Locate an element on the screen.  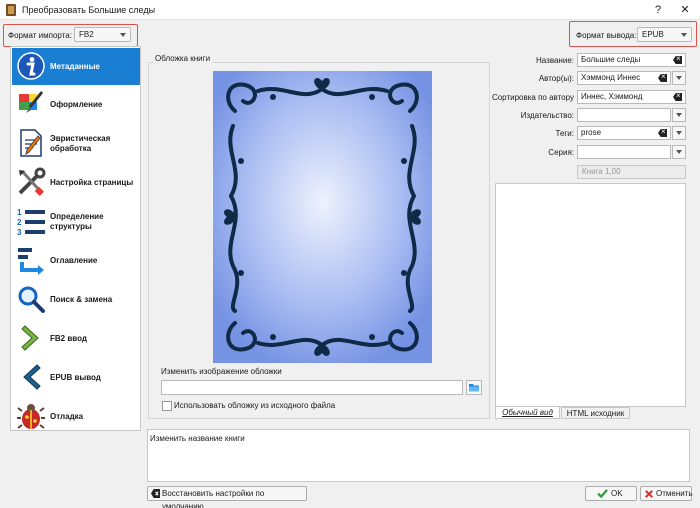
sidebar-item-metadata: Метаданные is located at coordinates (76, 66).